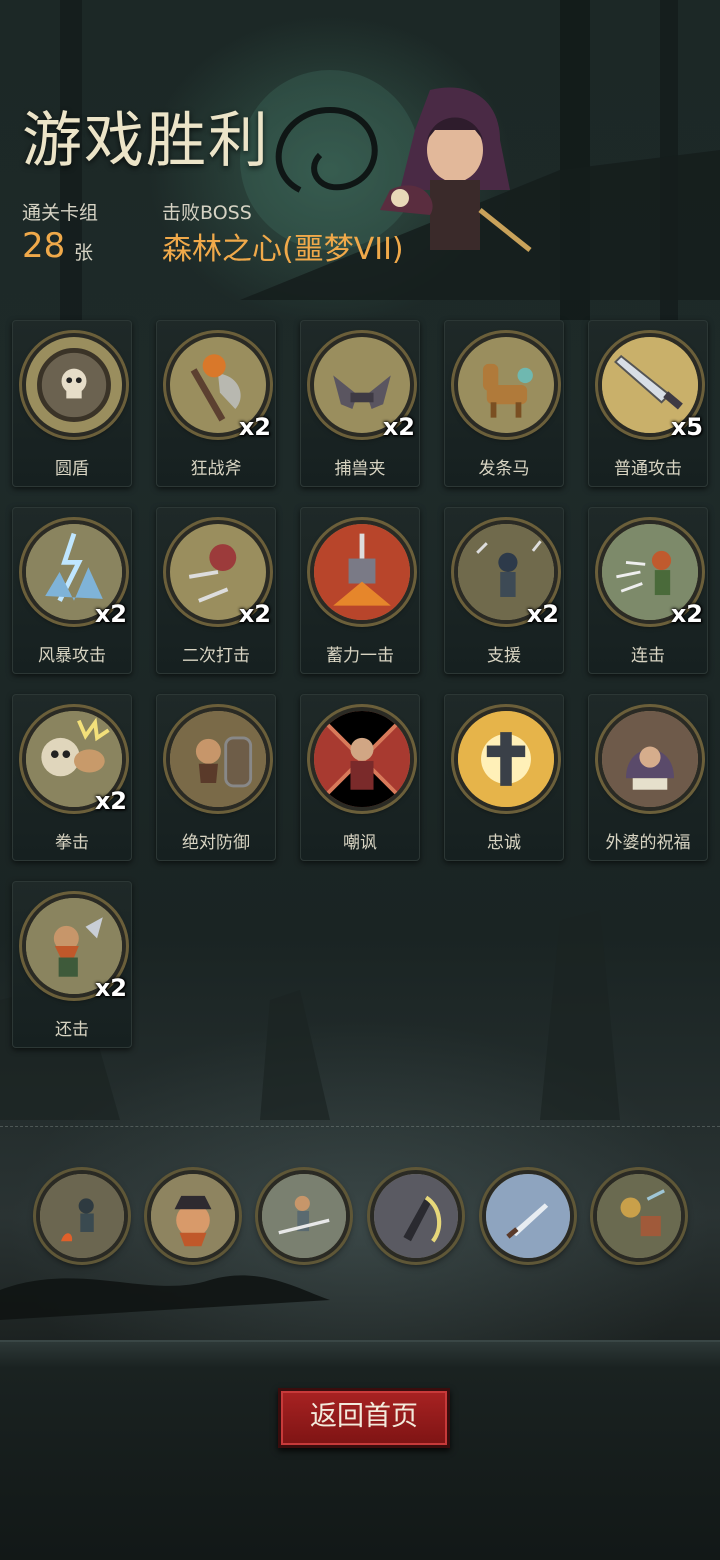 The image size is (720, 1560). What do you see at coordinates (504, 656) in the screenshot?
I see `card-name: 支援` at bounding box center [504, 656].